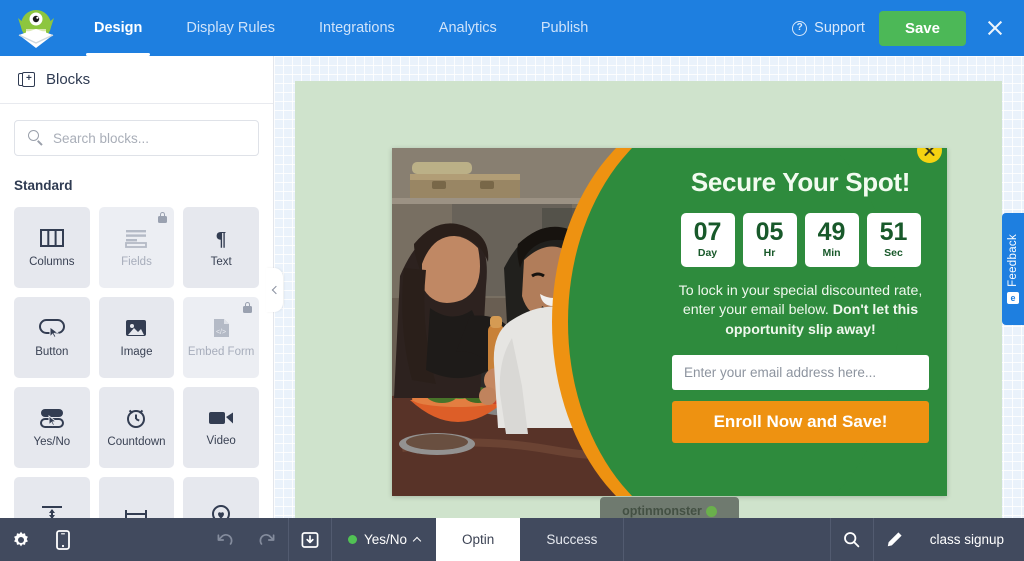 The height and width of the screenshot is (561, 1024). Describe the element at coordinates (21, 539) in the screenshot. I see `settings-button` at that location.